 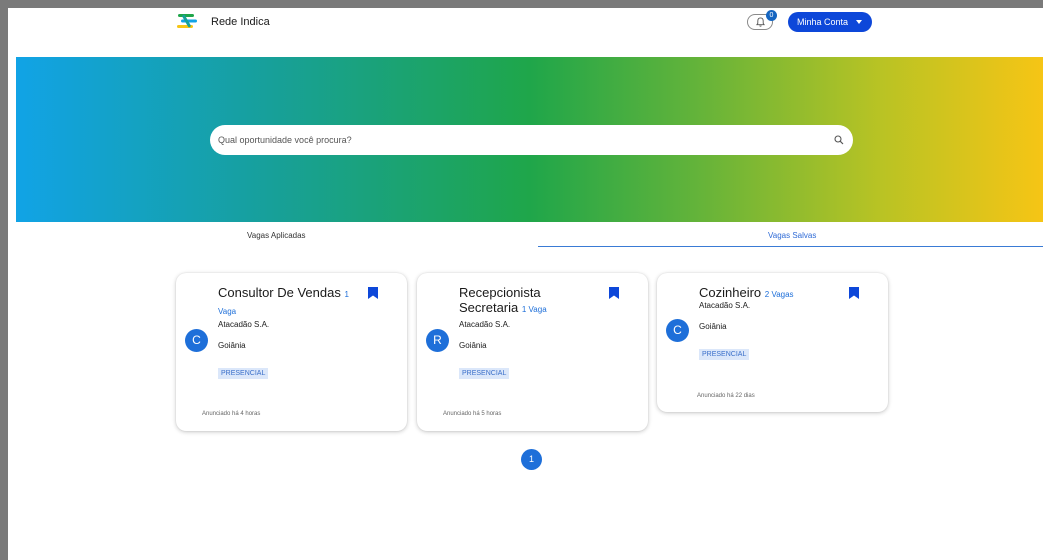 I want to click on job-title-text: Cozinheiro, so click(x=730, y=292).